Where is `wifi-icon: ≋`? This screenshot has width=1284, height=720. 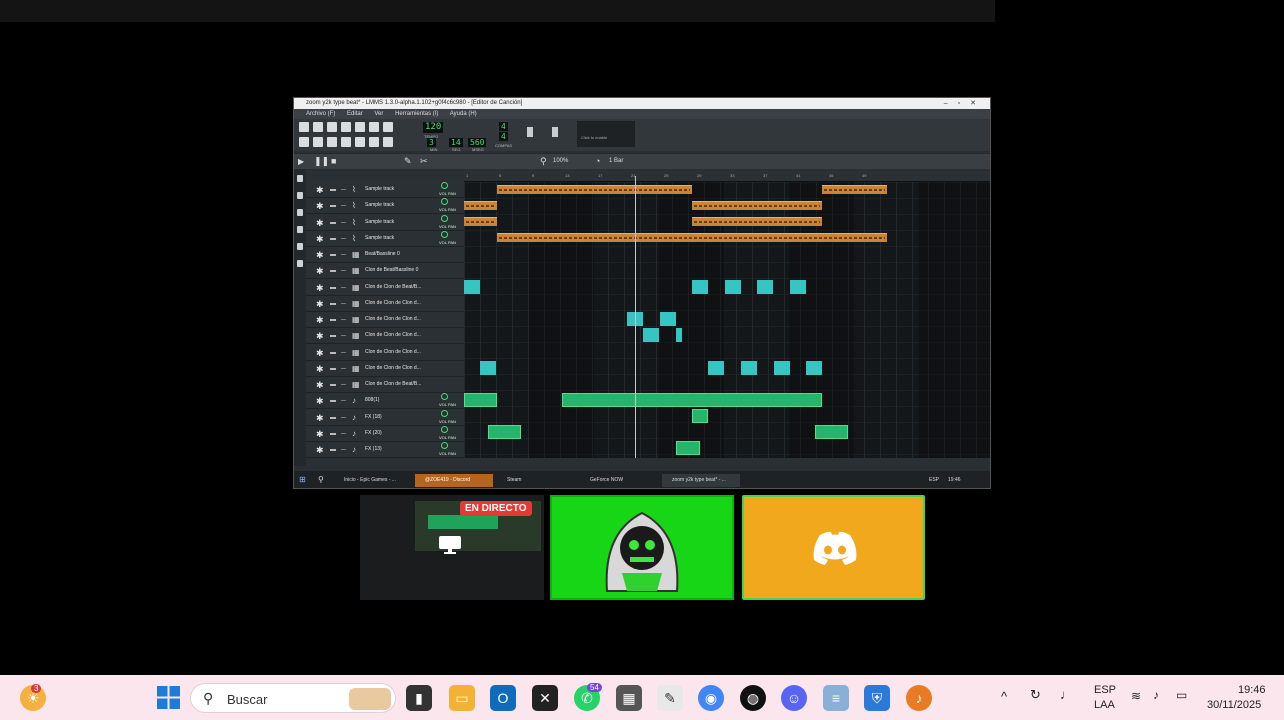
wifi-icon: ≋ is located at coordinates (1136, 696).